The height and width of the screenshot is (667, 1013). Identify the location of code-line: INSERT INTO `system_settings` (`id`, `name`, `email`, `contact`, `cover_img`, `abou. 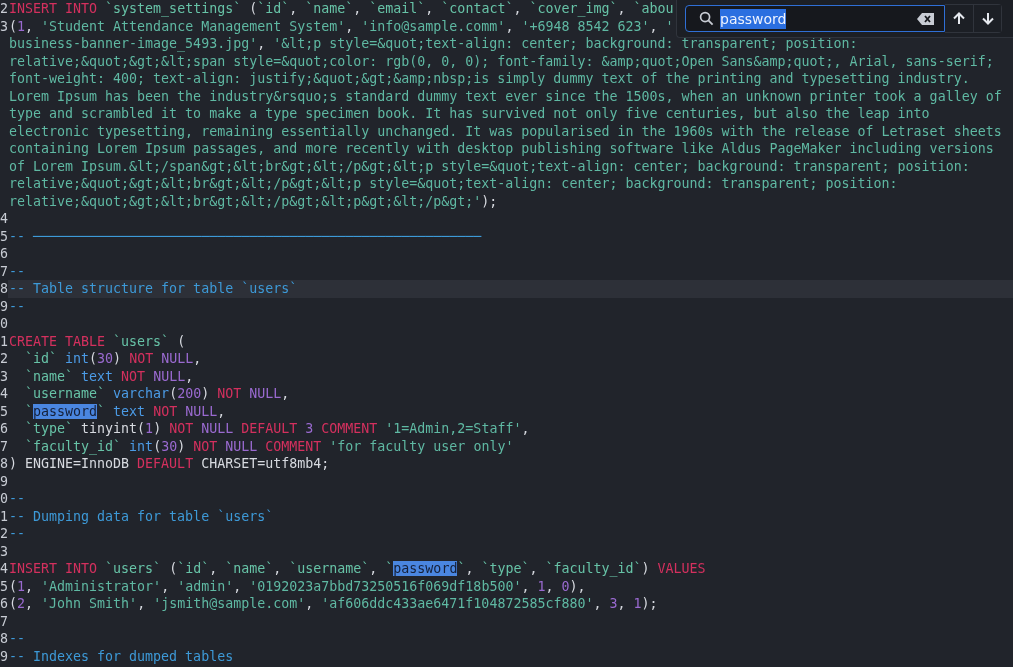
(341, 9).